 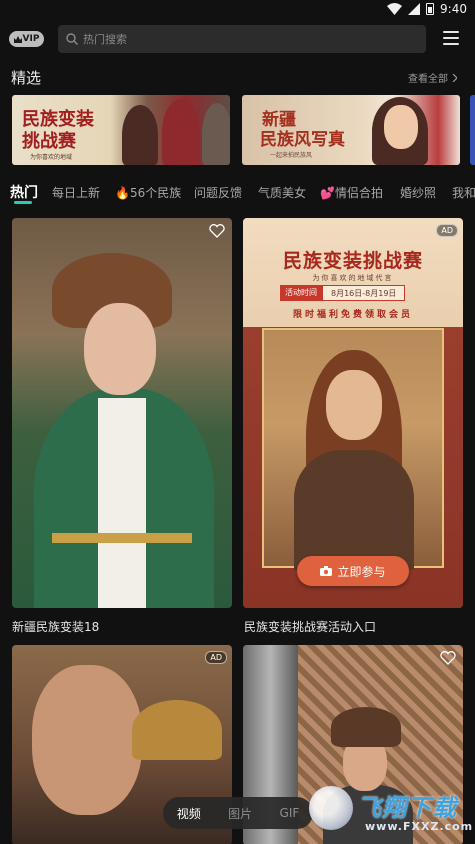 I want to click on tab-hot: 热门, so click(x=24, y=192).